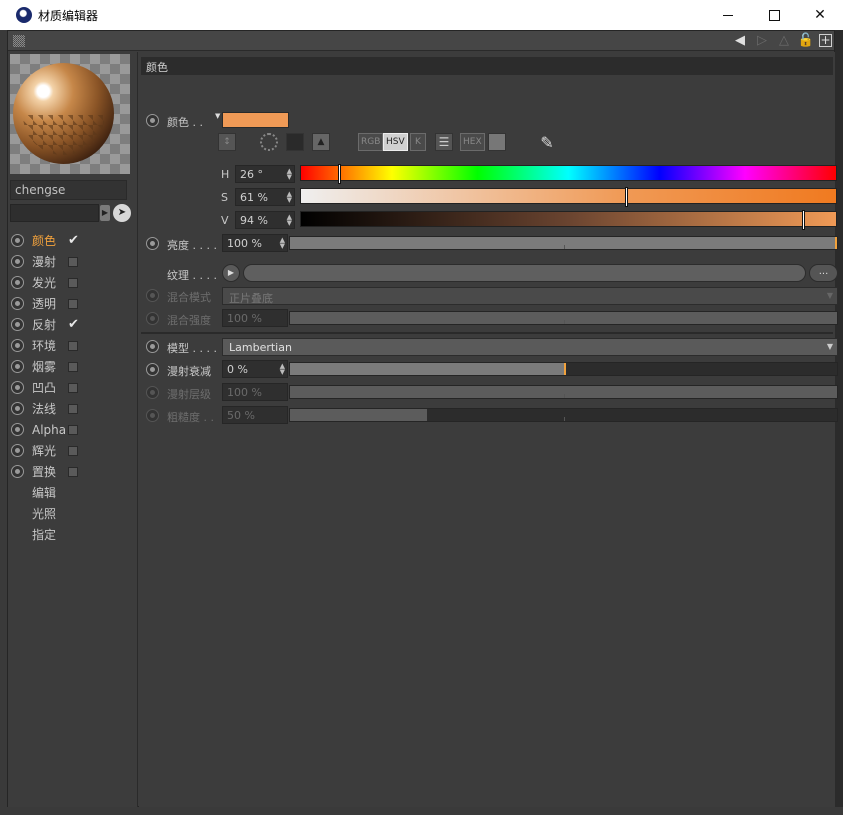  I want to click on channel-item-glow: 辉光, so click(72, 450).